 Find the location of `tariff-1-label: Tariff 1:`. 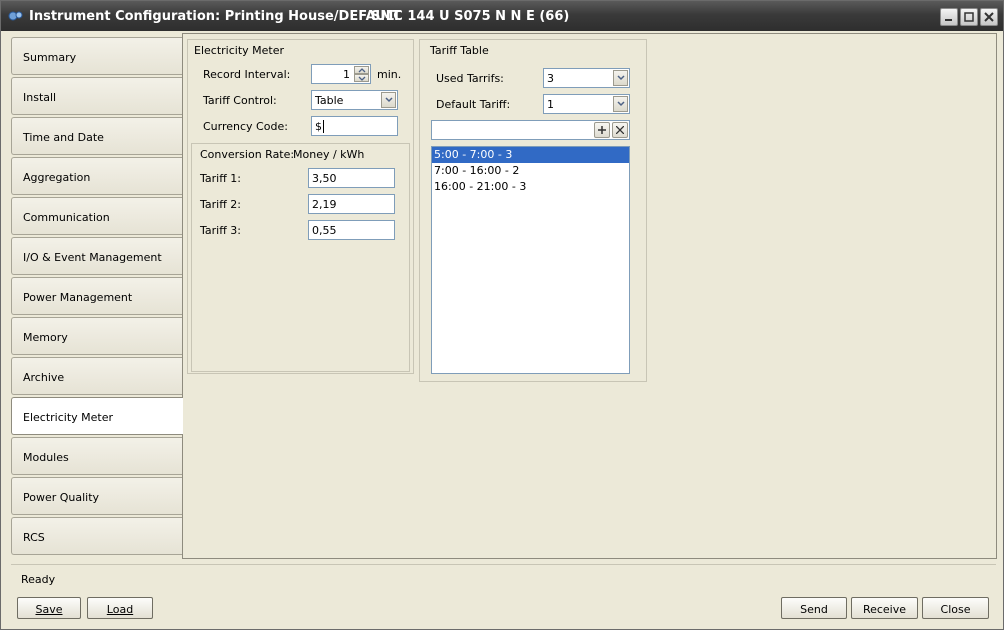

tariff-1-label: Tariff 1: is located at coordinates (220, 178).